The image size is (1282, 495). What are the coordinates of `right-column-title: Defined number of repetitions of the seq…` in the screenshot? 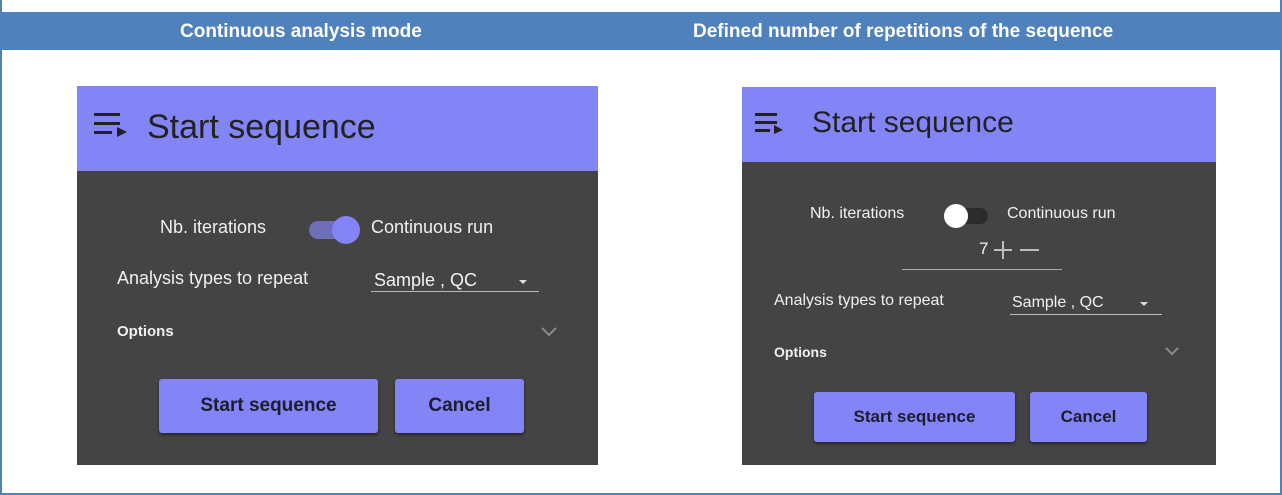 It's located at (903, 31).